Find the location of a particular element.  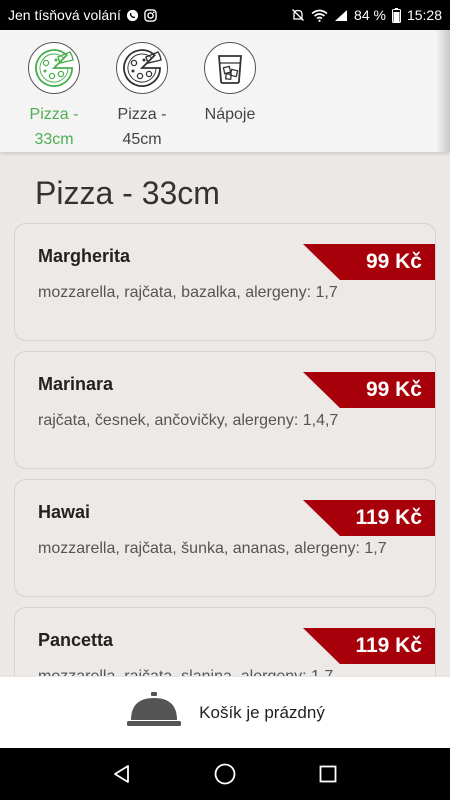

clock-text: 15:28 is located at coordinates (424, 15).